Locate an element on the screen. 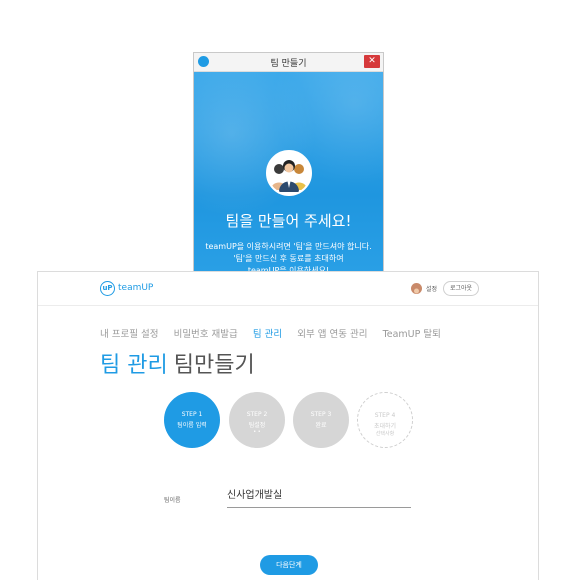 The height and width of the screenshot is (580, 580). step-4-invite: STEP 4 초대하기 선택사항 is located at coordinates (385, 420).